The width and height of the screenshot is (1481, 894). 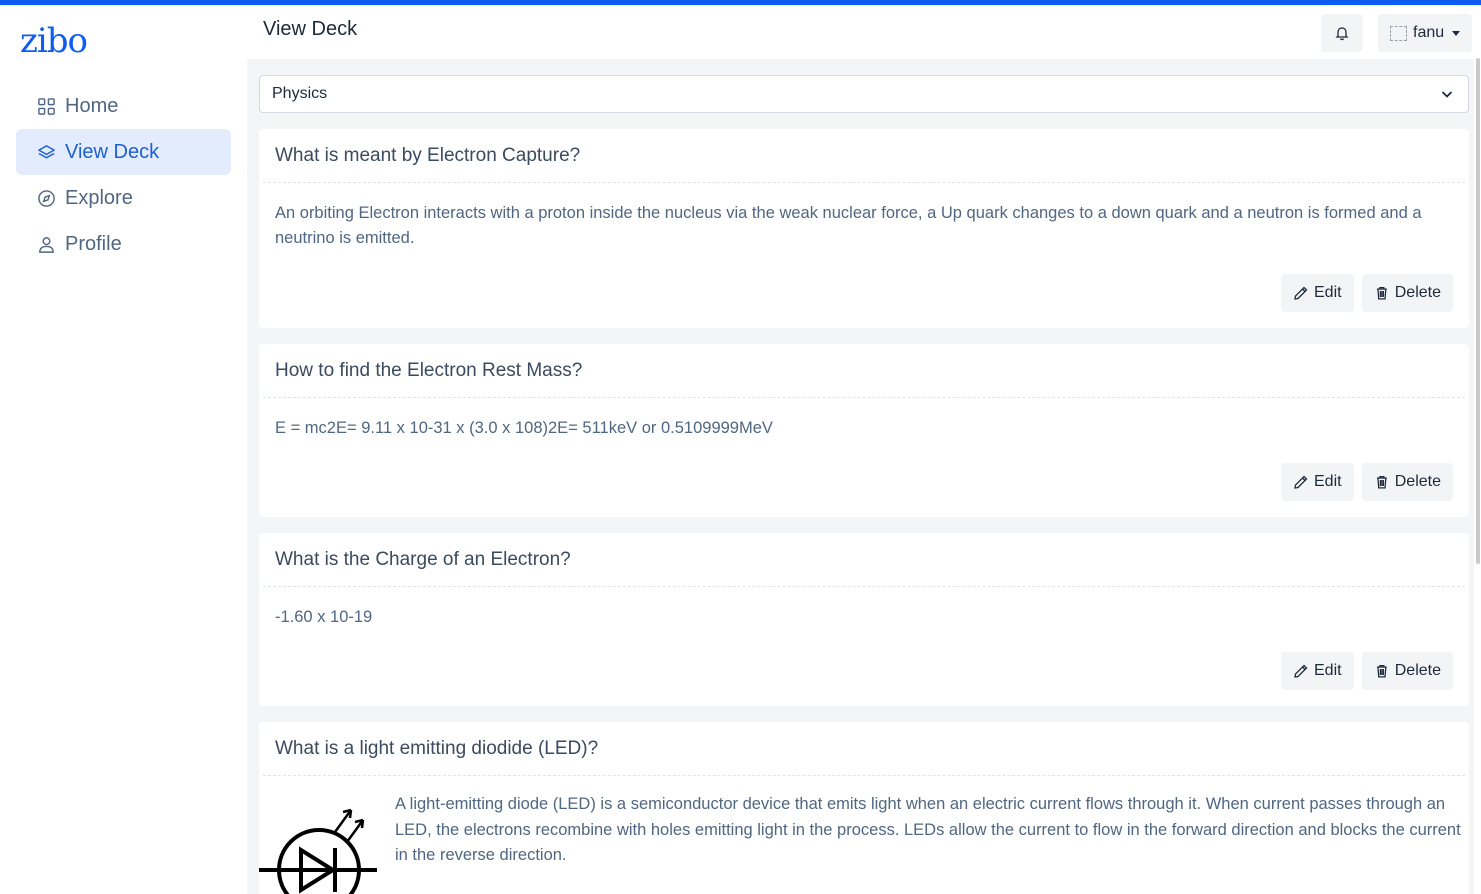 I want to click on sidebar-item-view-deck: View Deck, so click(x=123, y=152).